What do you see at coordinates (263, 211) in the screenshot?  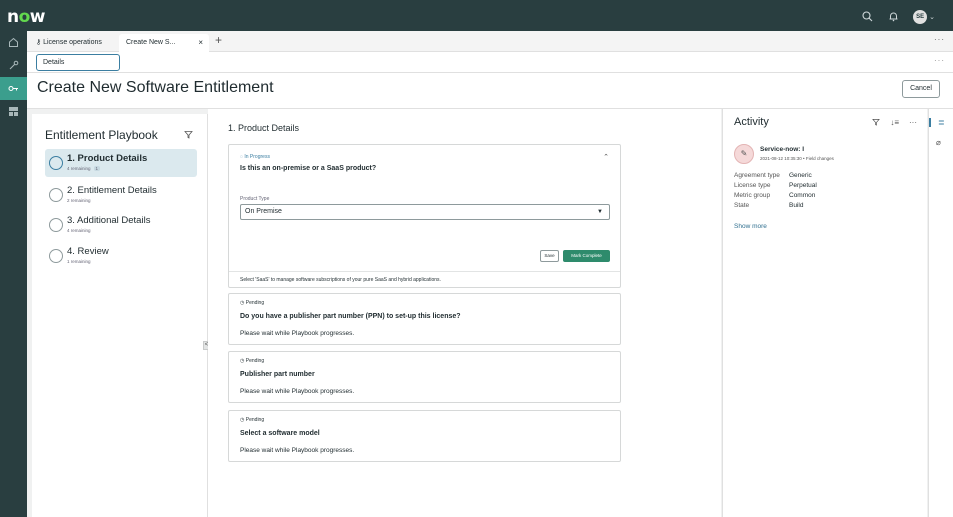 I see `select-value: On Premise` at bounding box center [263, 211].